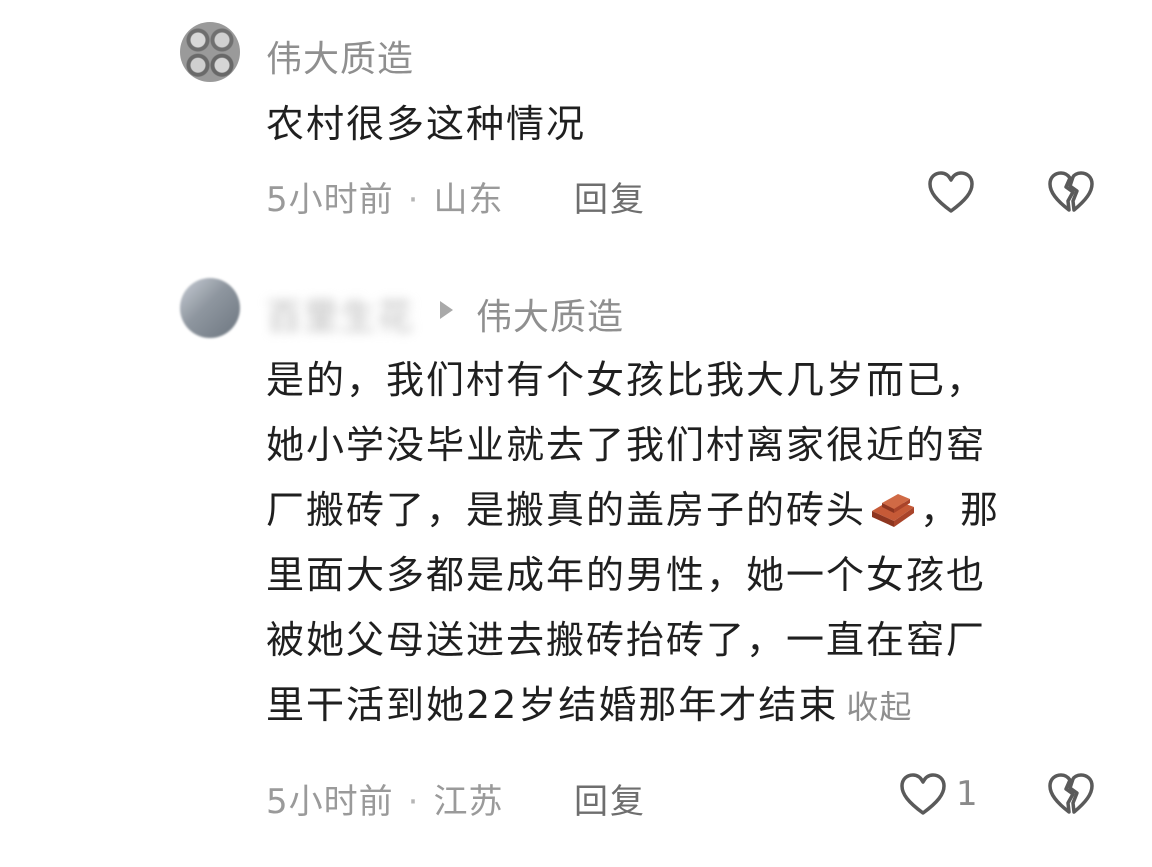 The image size is (1152, 867). Describe the element at coordinates (468, 802) in the screenshot. I see `comment-location: 江苏` at that location.